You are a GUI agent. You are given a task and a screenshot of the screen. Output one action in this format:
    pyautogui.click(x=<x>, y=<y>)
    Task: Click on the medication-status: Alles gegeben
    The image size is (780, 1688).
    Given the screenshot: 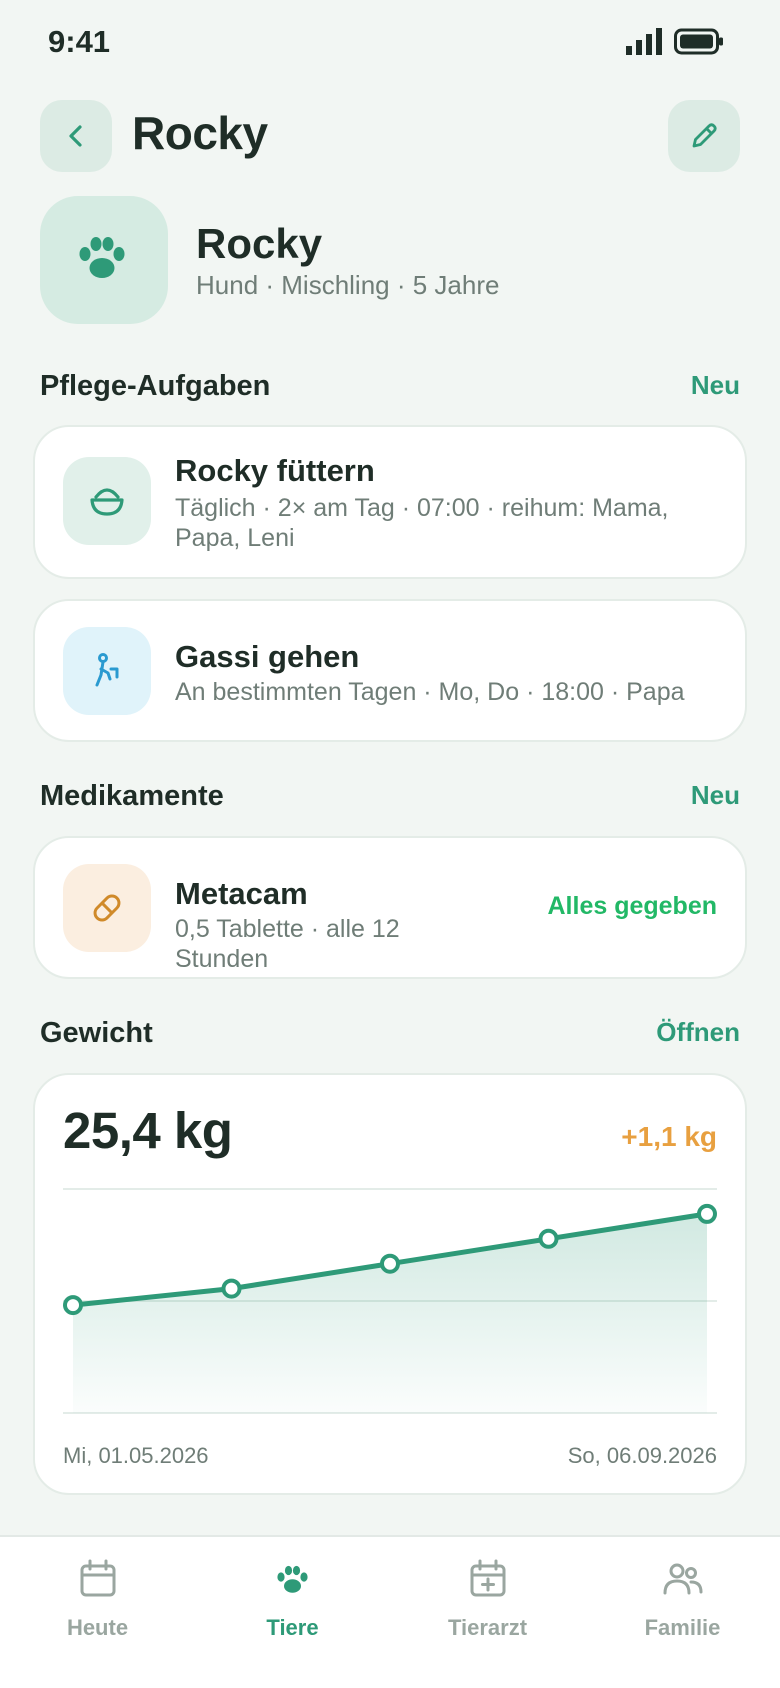 What is the action you would take?
    pyautogui.click(x=632, y=906)
    